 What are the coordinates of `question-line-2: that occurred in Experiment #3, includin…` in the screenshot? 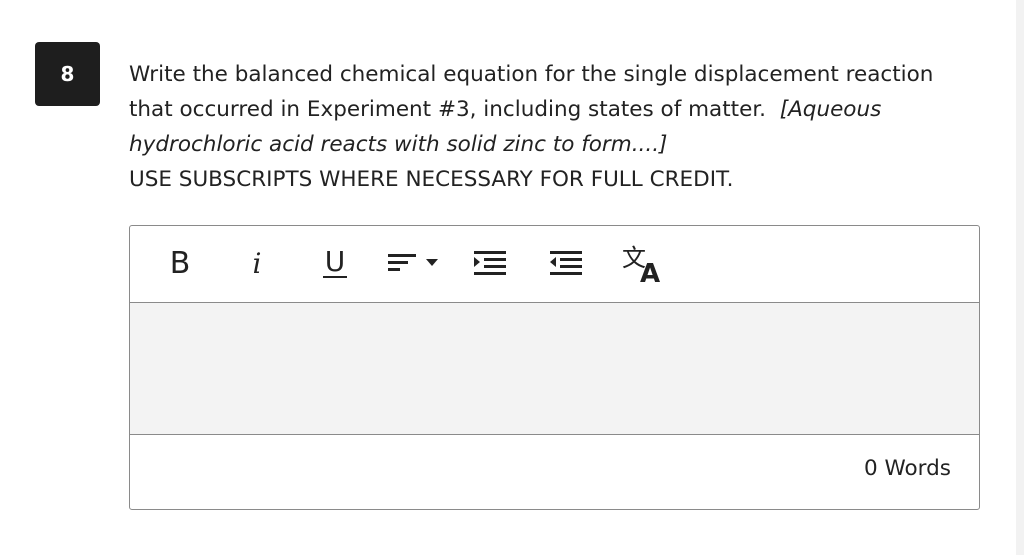 It's located at (448, 109).